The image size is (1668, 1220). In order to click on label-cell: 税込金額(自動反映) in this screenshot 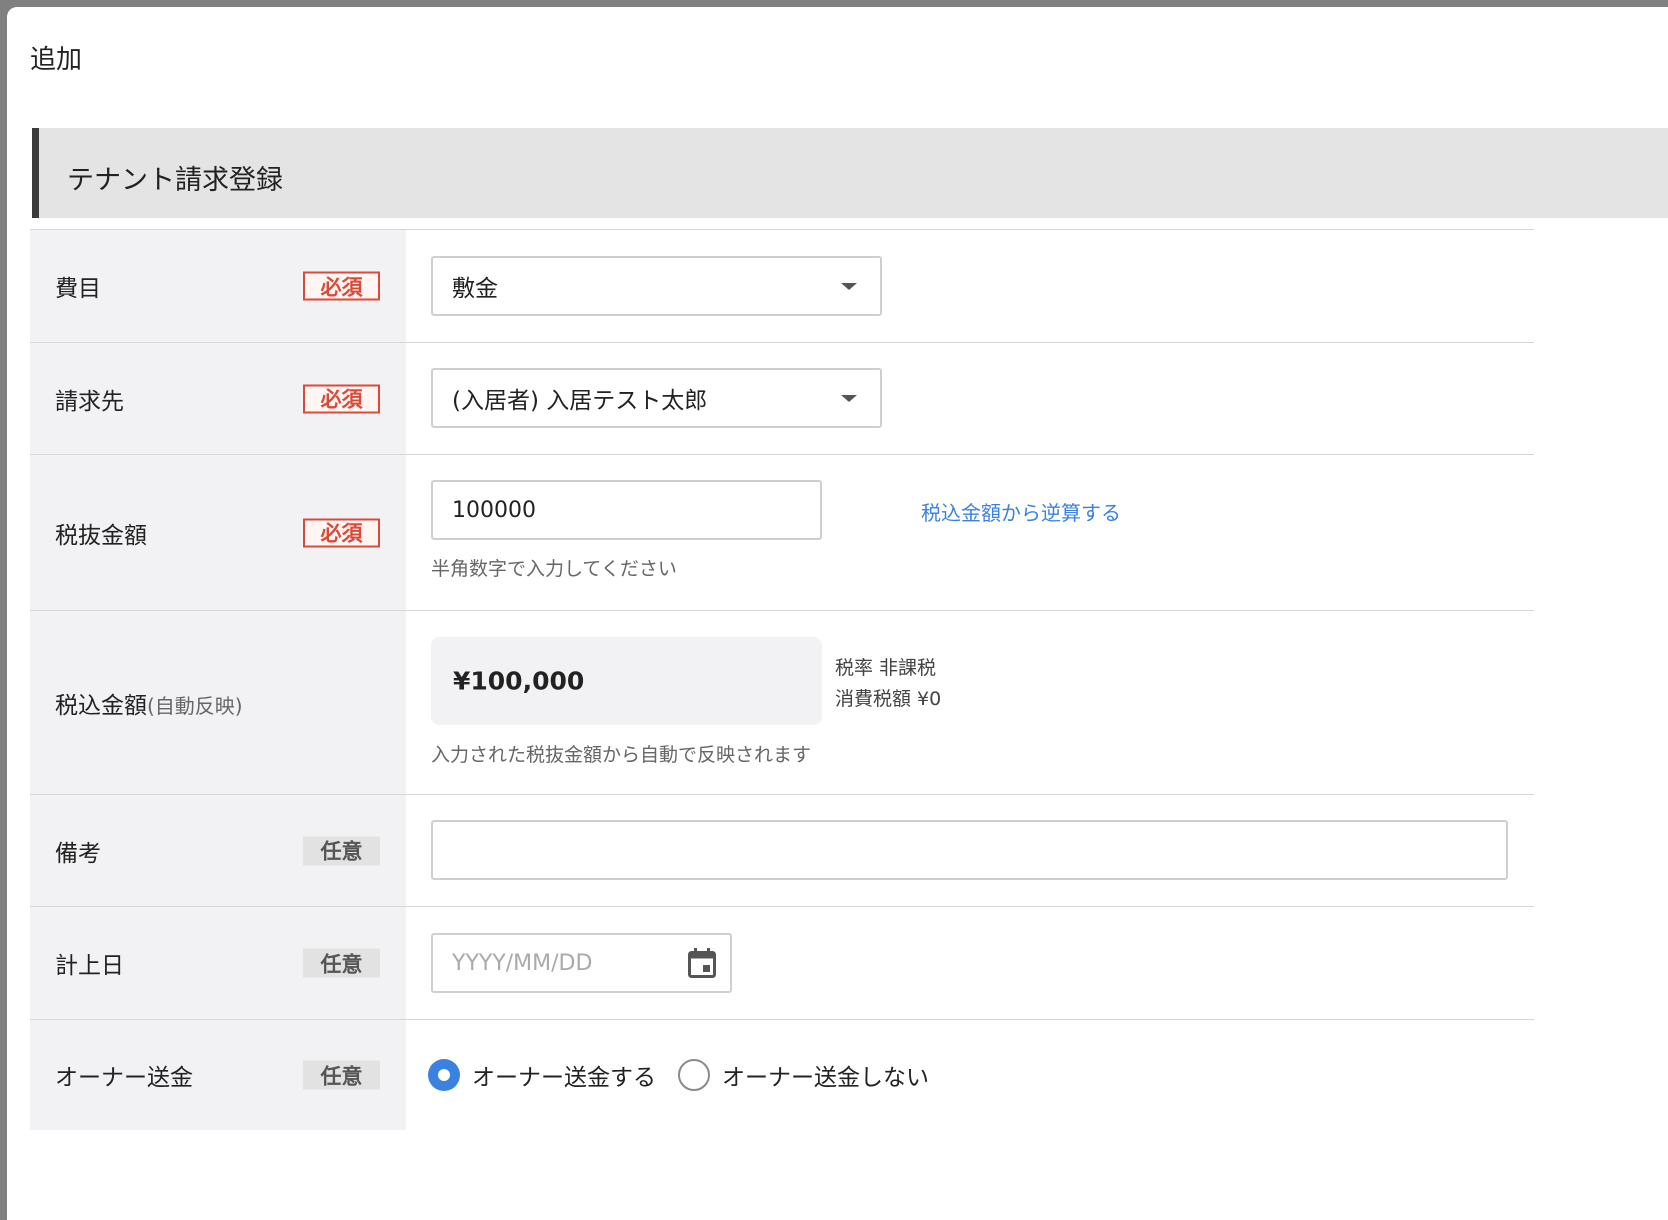, I will do `click(218, 702)`.